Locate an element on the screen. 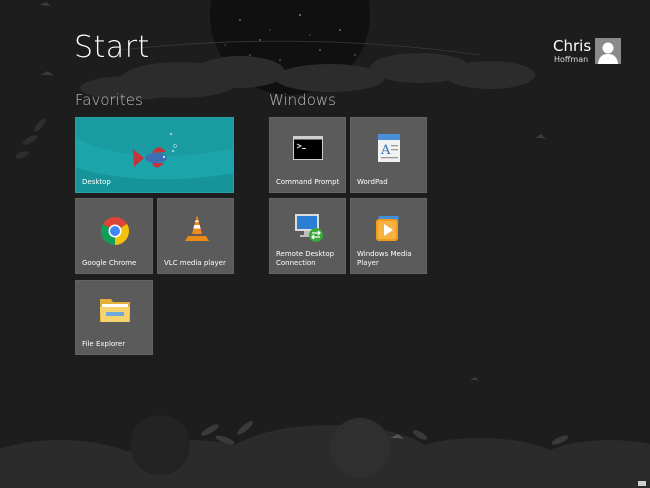  start-screen-title: Start is located at coordinates (112, 47).